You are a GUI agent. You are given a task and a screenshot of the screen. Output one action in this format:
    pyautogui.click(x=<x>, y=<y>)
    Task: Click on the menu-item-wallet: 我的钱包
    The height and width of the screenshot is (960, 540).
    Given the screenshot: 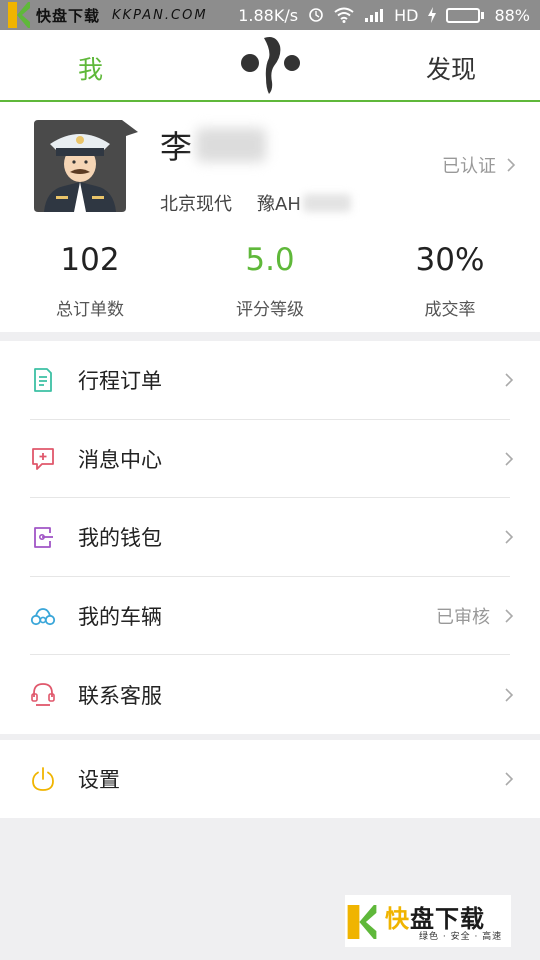 What is the action you would take?
    pyautogui.click(x=270, y=537)
    